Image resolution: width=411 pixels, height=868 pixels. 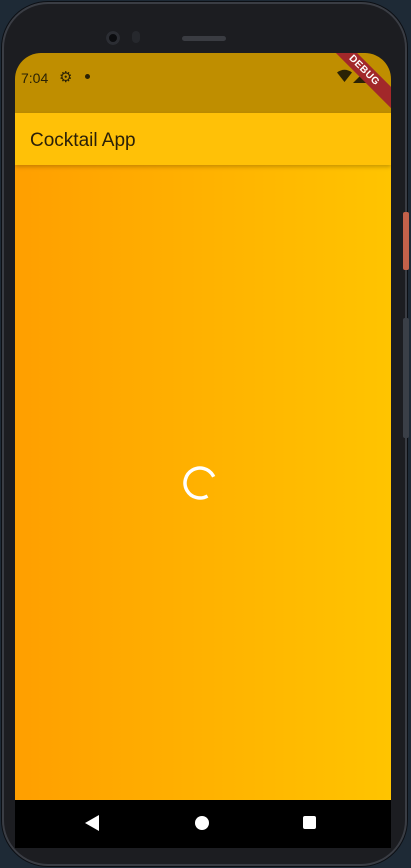 I want to click on app-bar: Cocktail App, so click(x=203, y=139).